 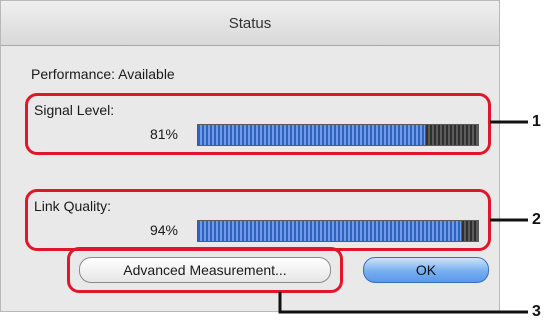 I want to click on callout-number-1: 1, so click(x=536, y=121).